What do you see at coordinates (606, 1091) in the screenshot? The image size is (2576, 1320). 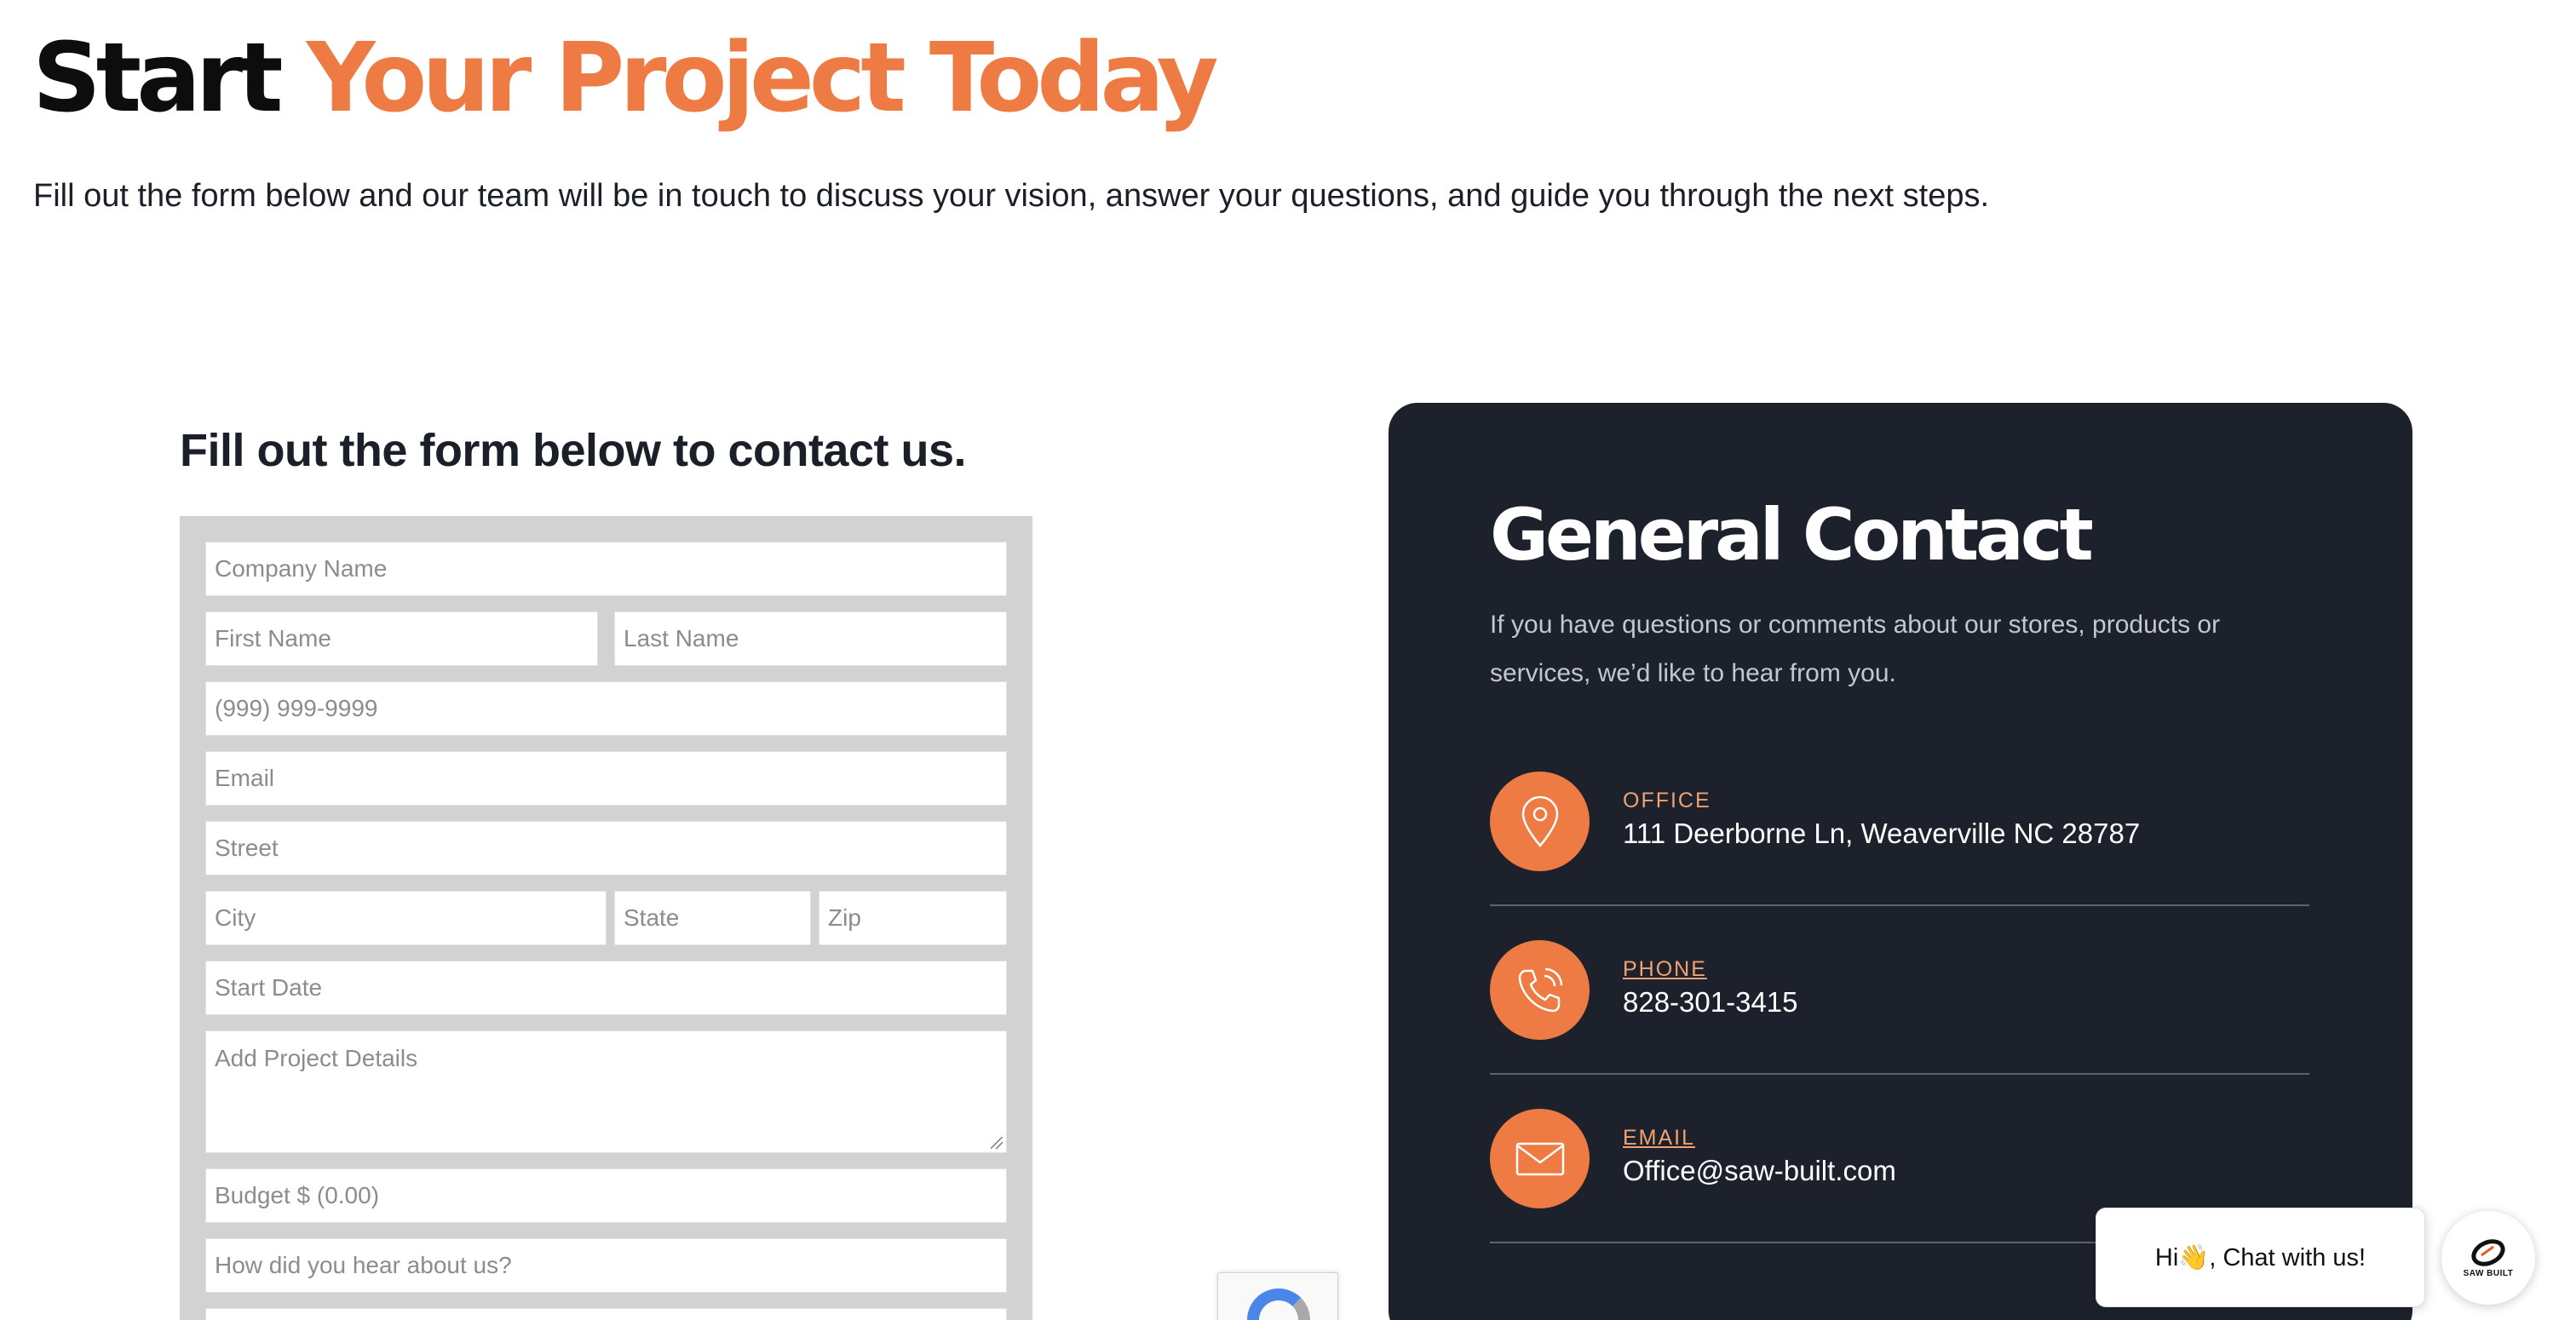 I see `project-details-textarea: Add Project Details` at bounding box center [606, 1091].